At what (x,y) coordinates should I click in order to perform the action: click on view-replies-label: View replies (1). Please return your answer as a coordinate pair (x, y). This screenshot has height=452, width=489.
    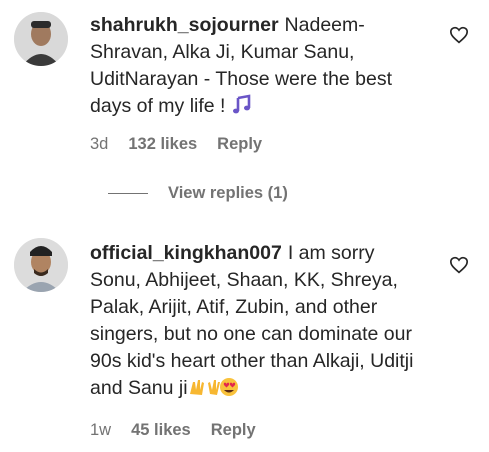
    Looking at the image, I should click on (228, 193).